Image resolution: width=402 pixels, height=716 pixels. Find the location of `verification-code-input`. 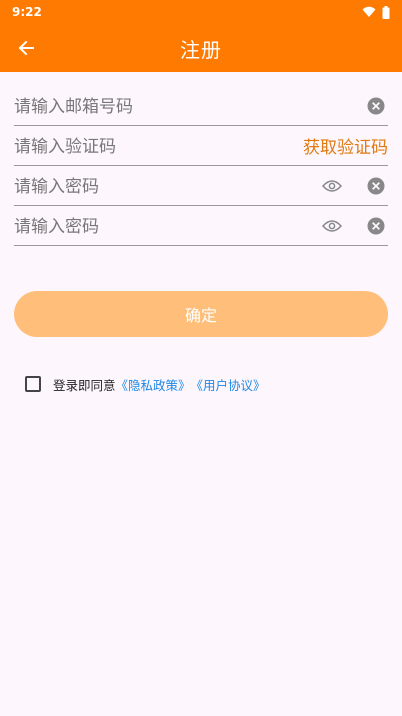

verification-code-input is located at coordinates (158, 145).